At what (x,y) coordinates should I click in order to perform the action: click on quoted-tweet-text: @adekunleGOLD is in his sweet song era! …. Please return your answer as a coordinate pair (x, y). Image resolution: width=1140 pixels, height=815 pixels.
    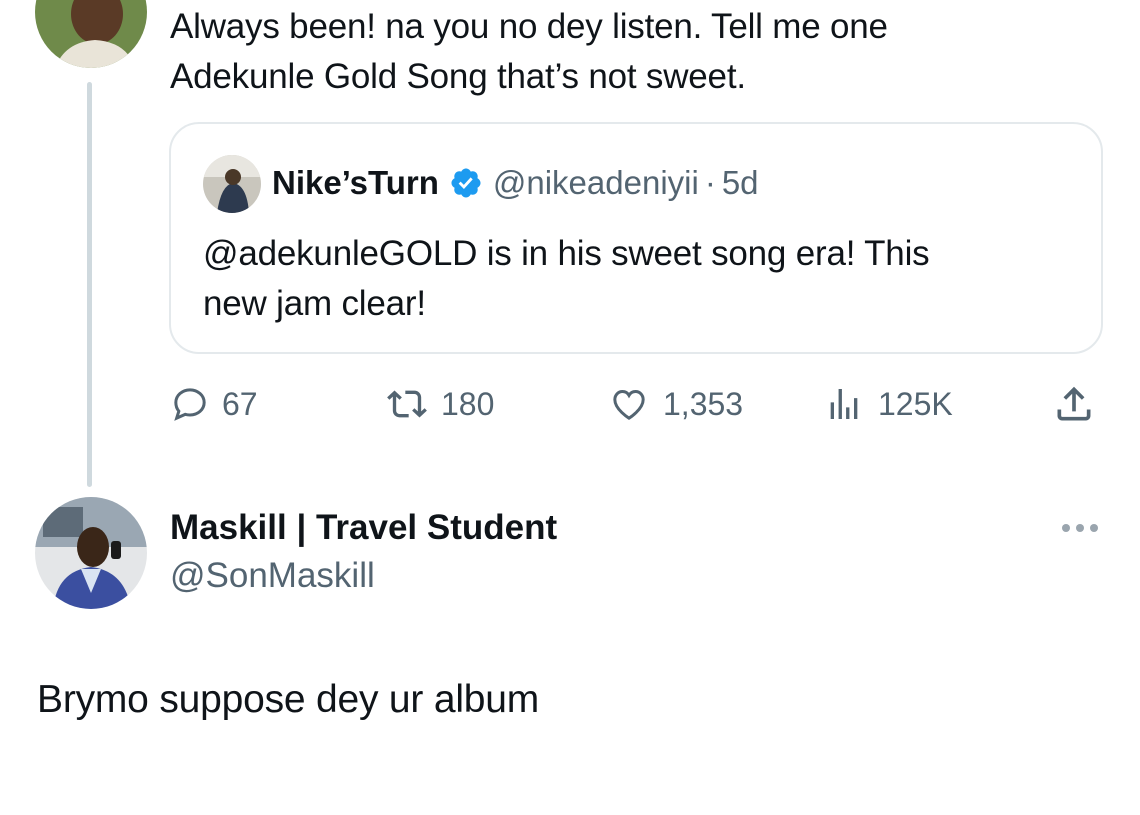
    Looking at the image, I should click on (633, 279).